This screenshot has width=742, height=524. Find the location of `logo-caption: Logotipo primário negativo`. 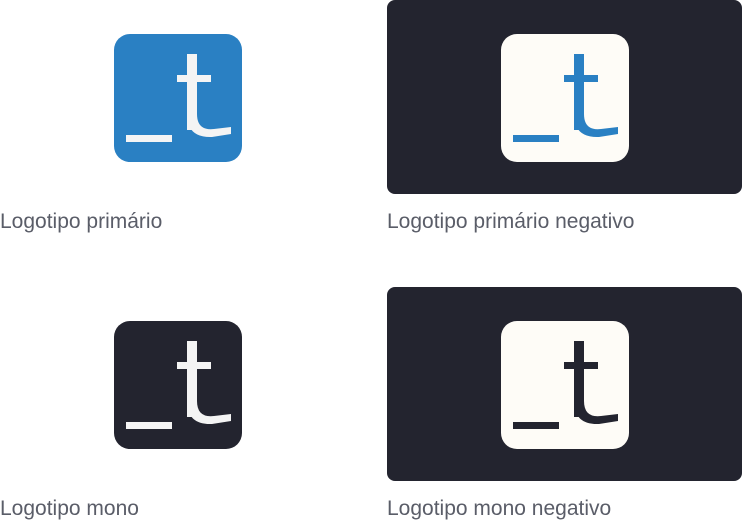

logo-caption: Logotipo primário negativo is located at coordinates (511, 221).